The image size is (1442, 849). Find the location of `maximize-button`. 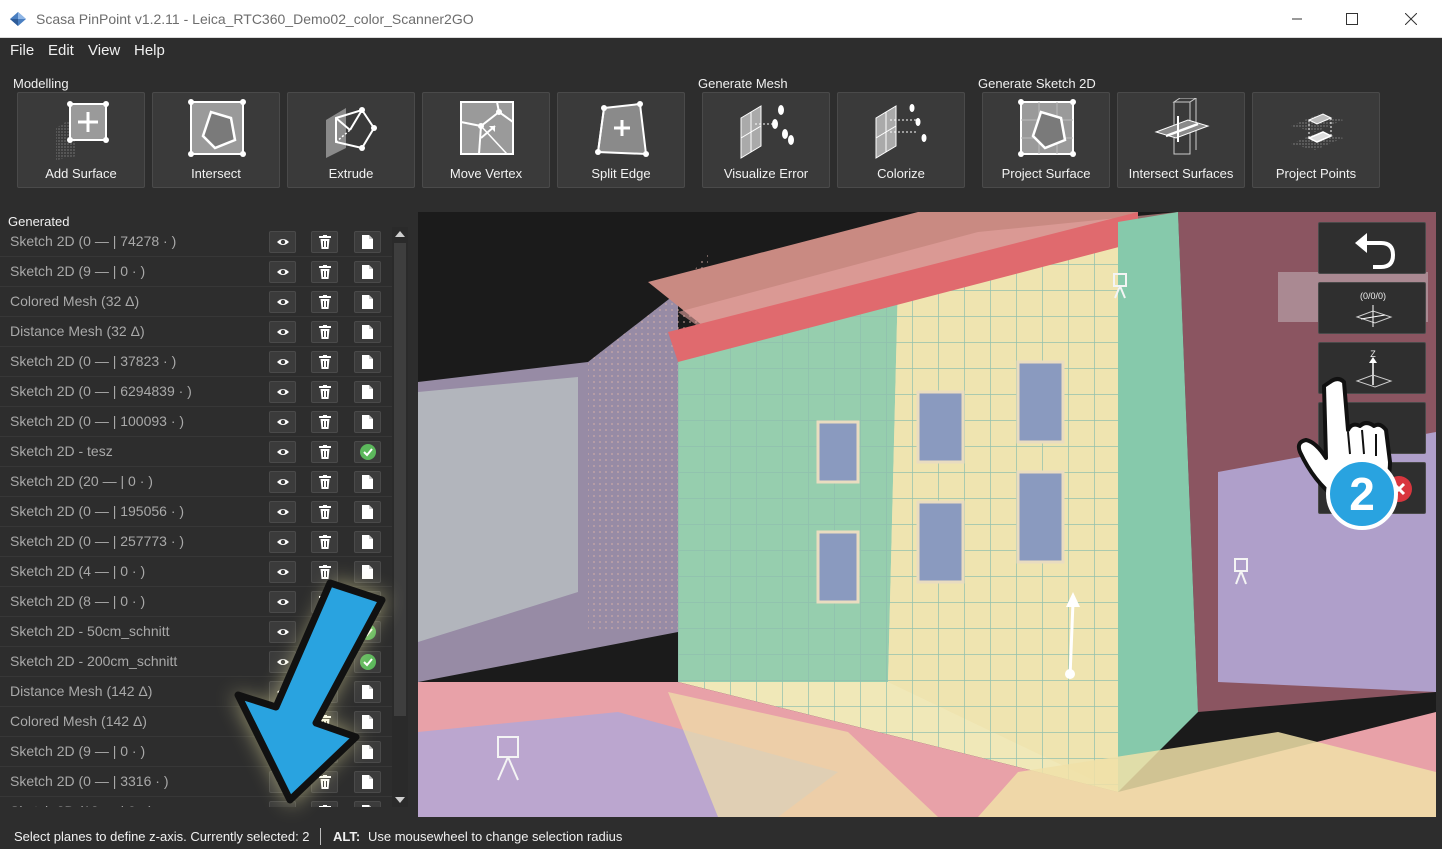

maximize-button is located at coordinates (1352, 19).